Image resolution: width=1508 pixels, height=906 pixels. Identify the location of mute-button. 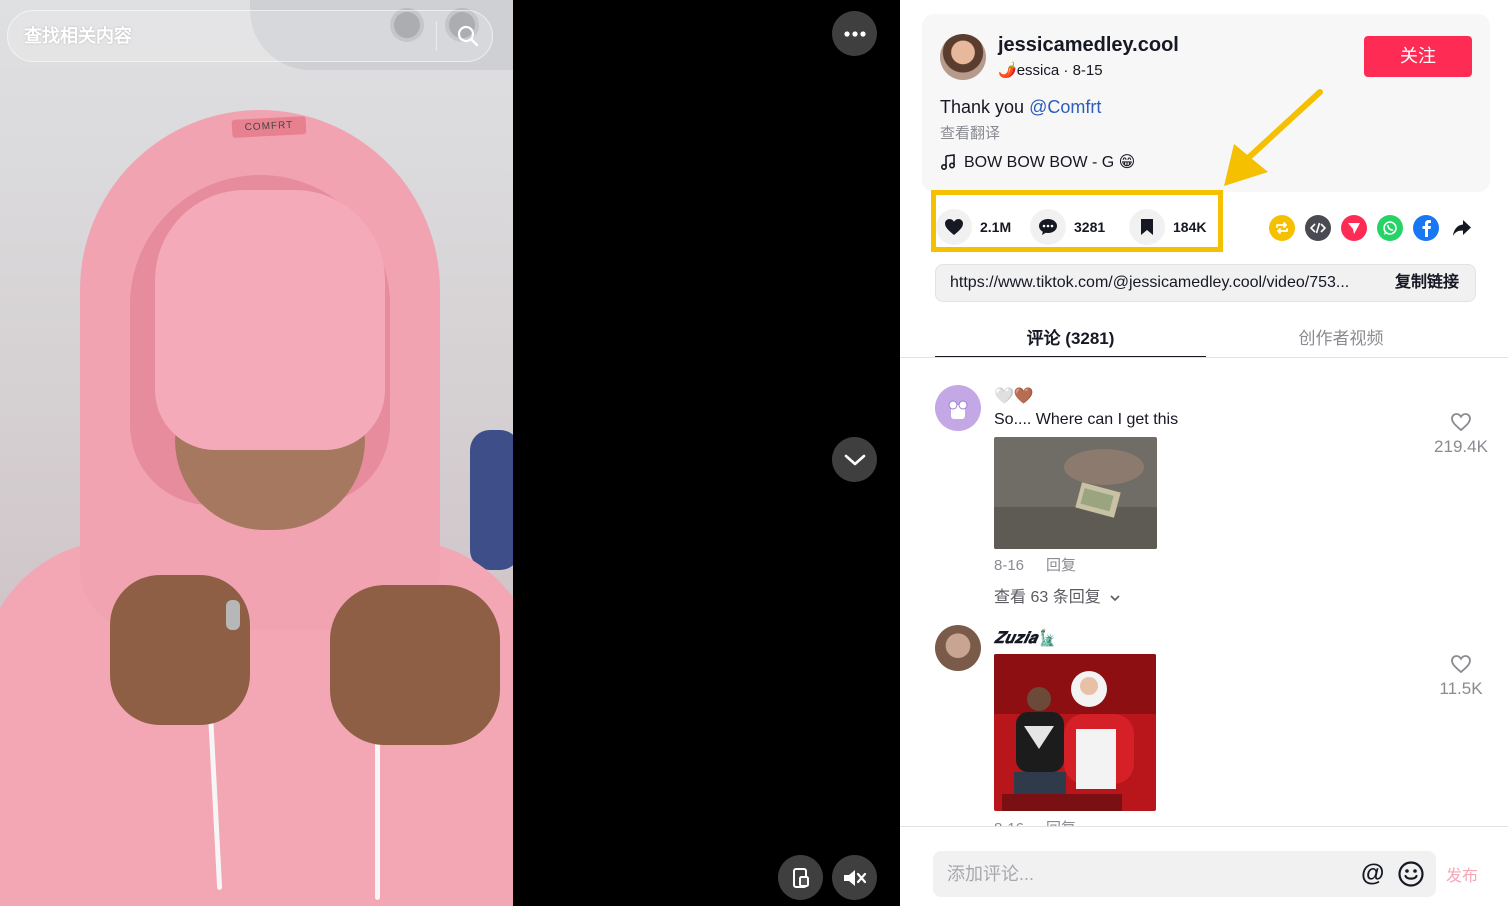
(854, 877).